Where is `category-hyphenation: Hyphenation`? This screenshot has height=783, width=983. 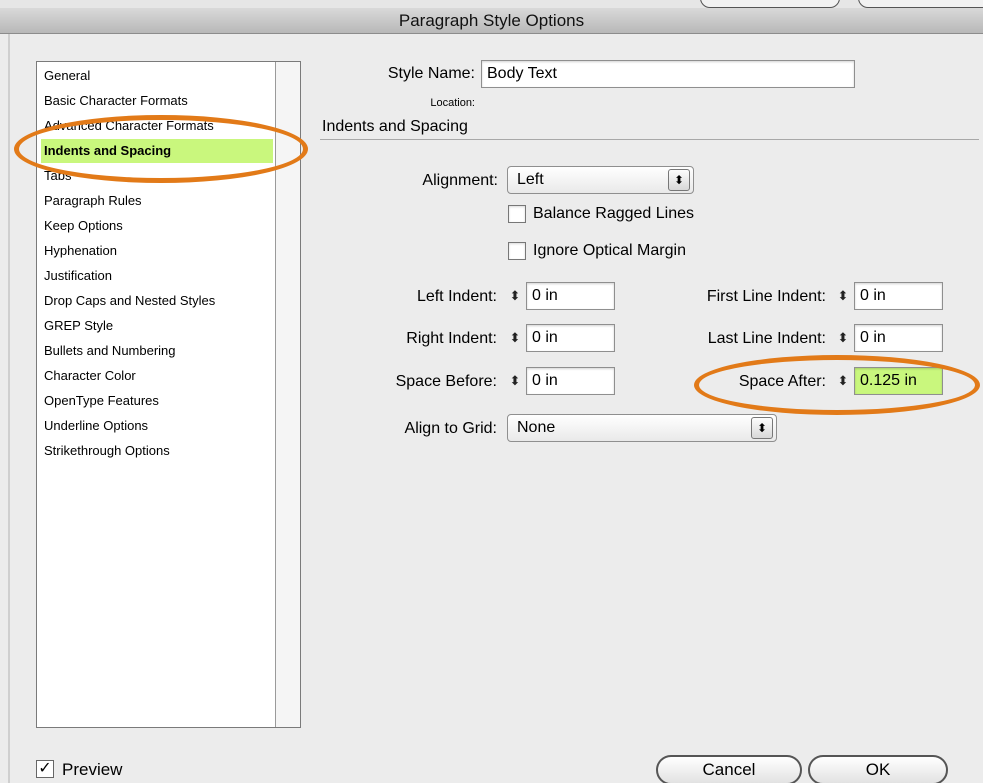 category-hyphenation: Hyphenation is located at coordinates (157, 251).